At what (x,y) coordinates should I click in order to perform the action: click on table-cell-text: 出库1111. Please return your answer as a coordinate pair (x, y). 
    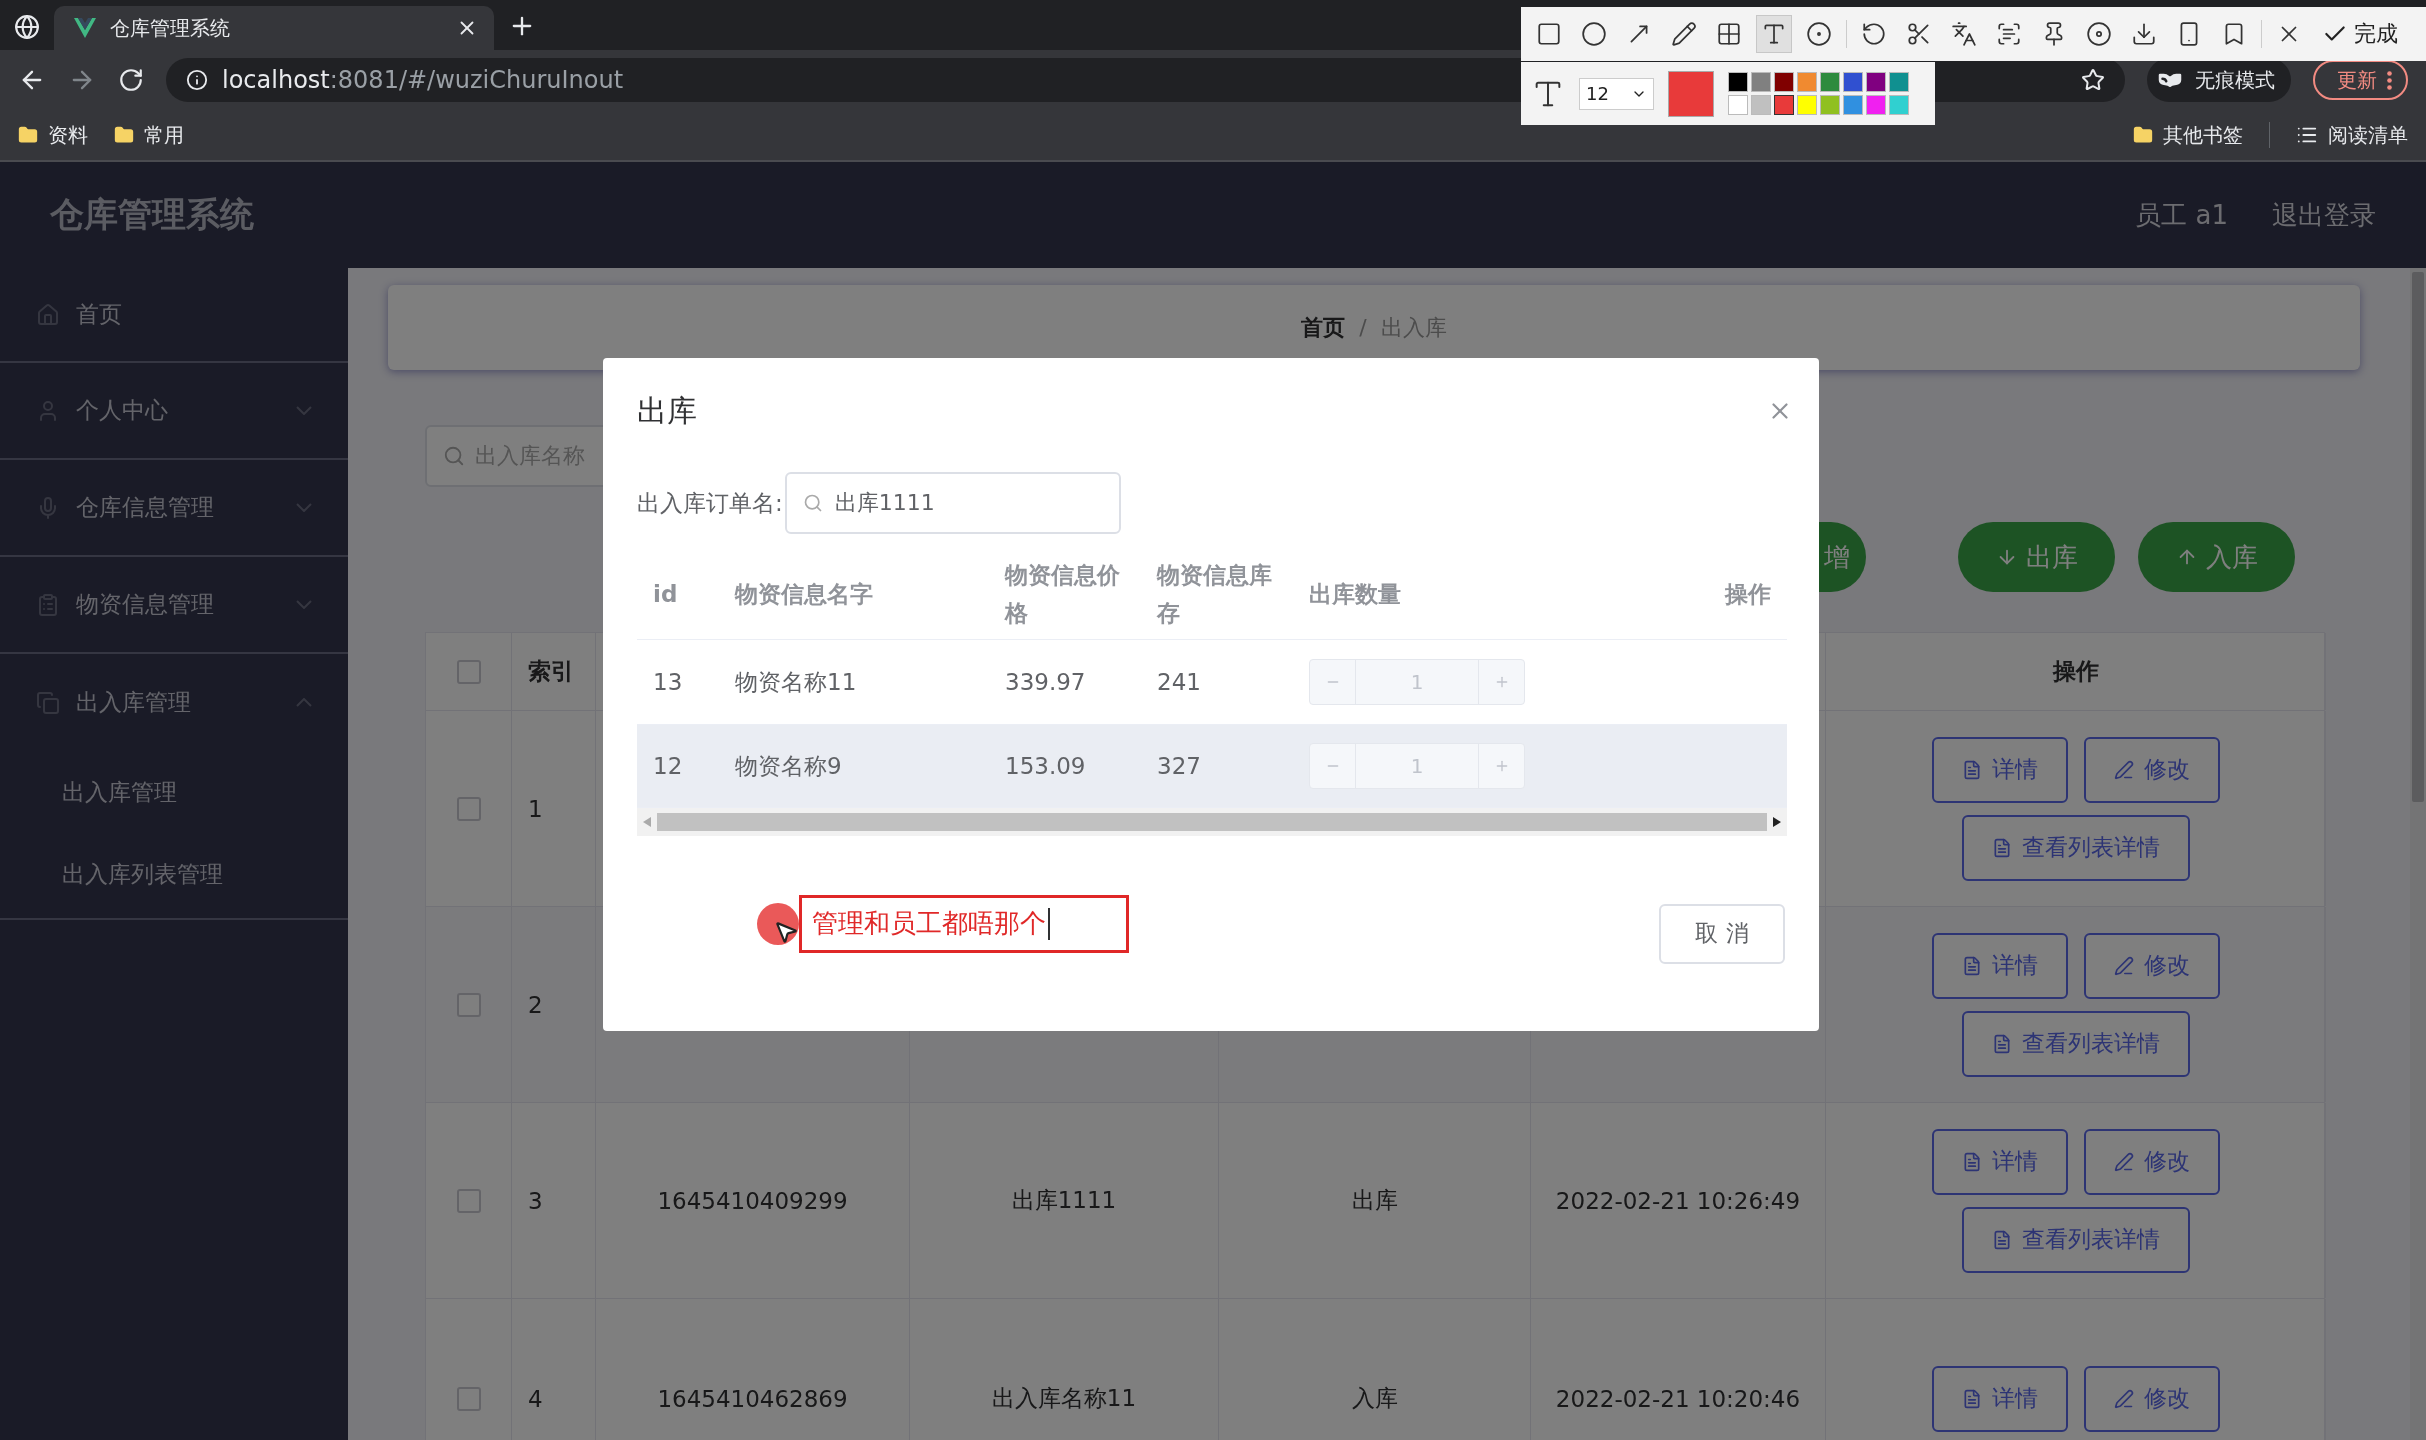
    Looking at the image, I should click on (1064, 1200).